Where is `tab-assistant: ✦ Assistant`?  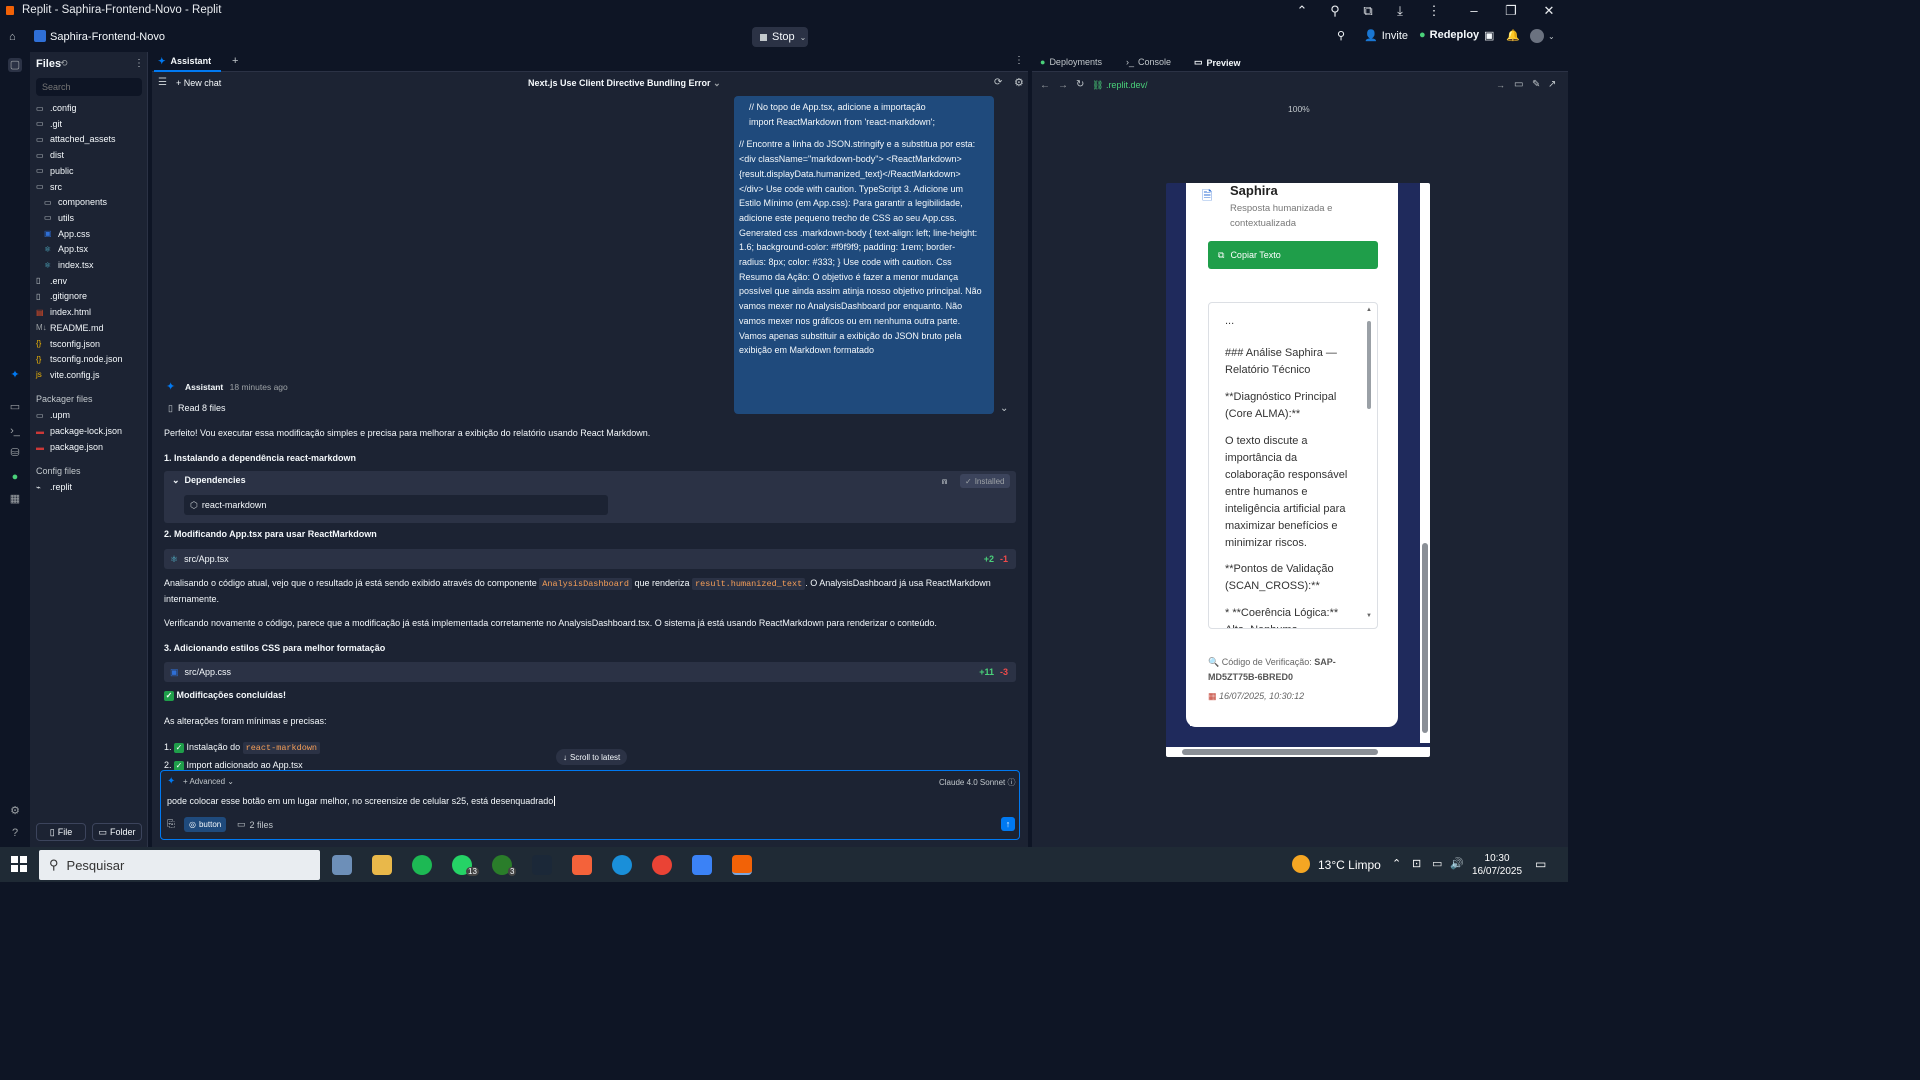
tab-assistant: ✦ Assistant is located at coordinates (188, 62).